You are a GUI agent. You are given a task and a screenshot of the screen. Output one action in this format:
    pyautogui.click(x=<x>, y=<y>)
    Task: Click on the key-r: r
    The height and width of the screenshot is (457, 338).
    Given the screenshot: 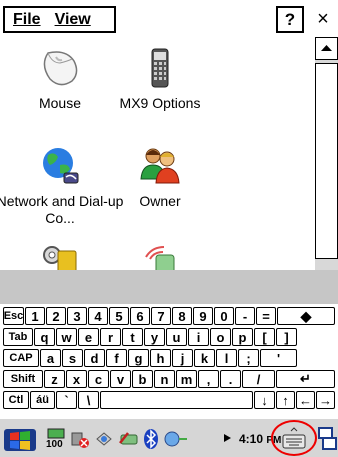 What is the action you would take?
    pyautogui.click(x=110, y=337)
    